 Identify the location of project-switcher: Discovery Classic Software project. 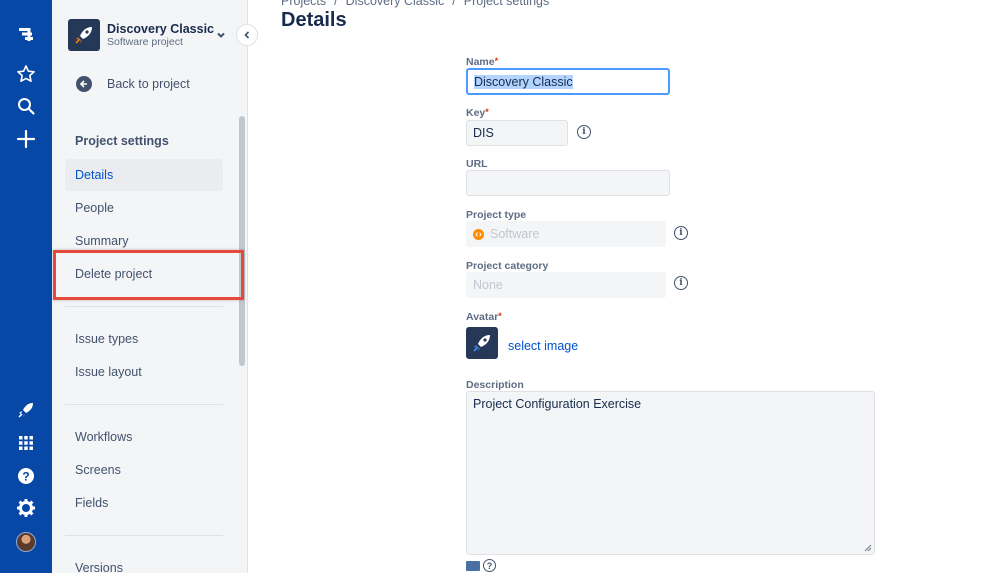
(153, 35).